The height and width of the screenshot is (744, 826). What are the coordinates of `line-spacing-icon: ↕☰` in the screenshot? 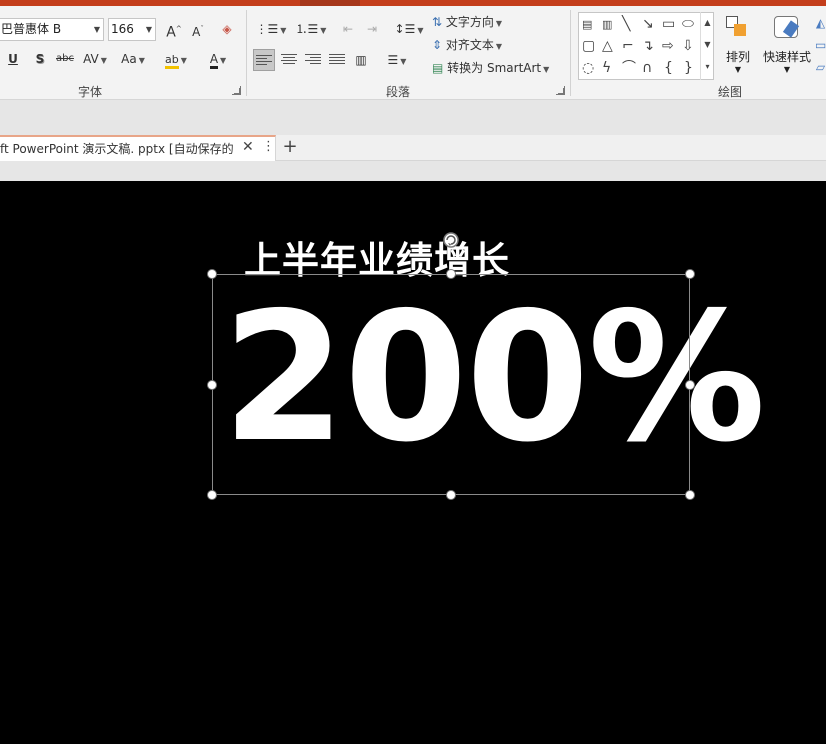 It's located at (405, 29).